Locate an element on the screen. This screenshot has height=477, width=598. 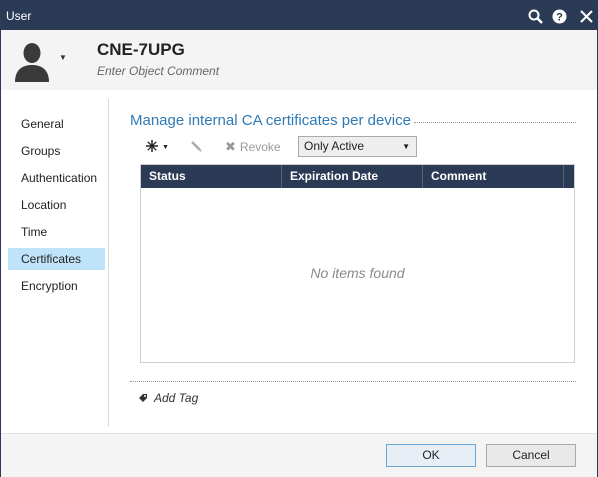
table-header: Status Expiration Date Comment is located at coordinates (357, 176).